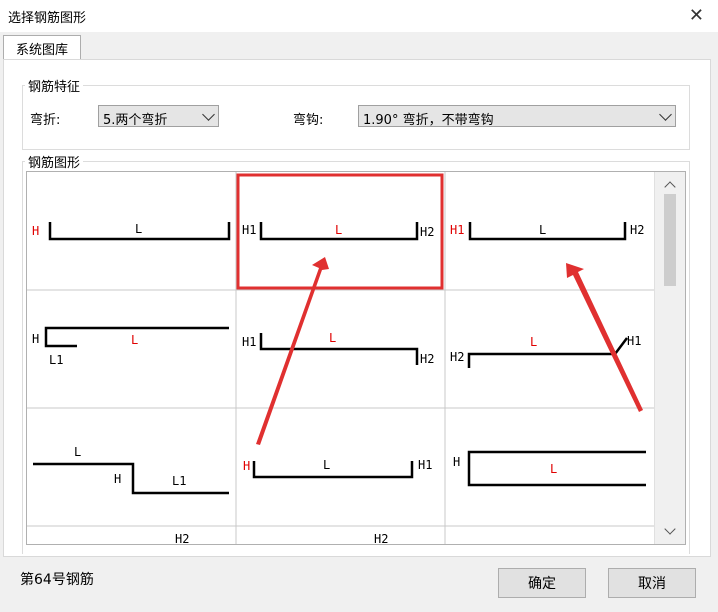  Describe the element at coordinates (337, 468) in the screenshot. I see `shape-cell-8: H L H1` at that location.